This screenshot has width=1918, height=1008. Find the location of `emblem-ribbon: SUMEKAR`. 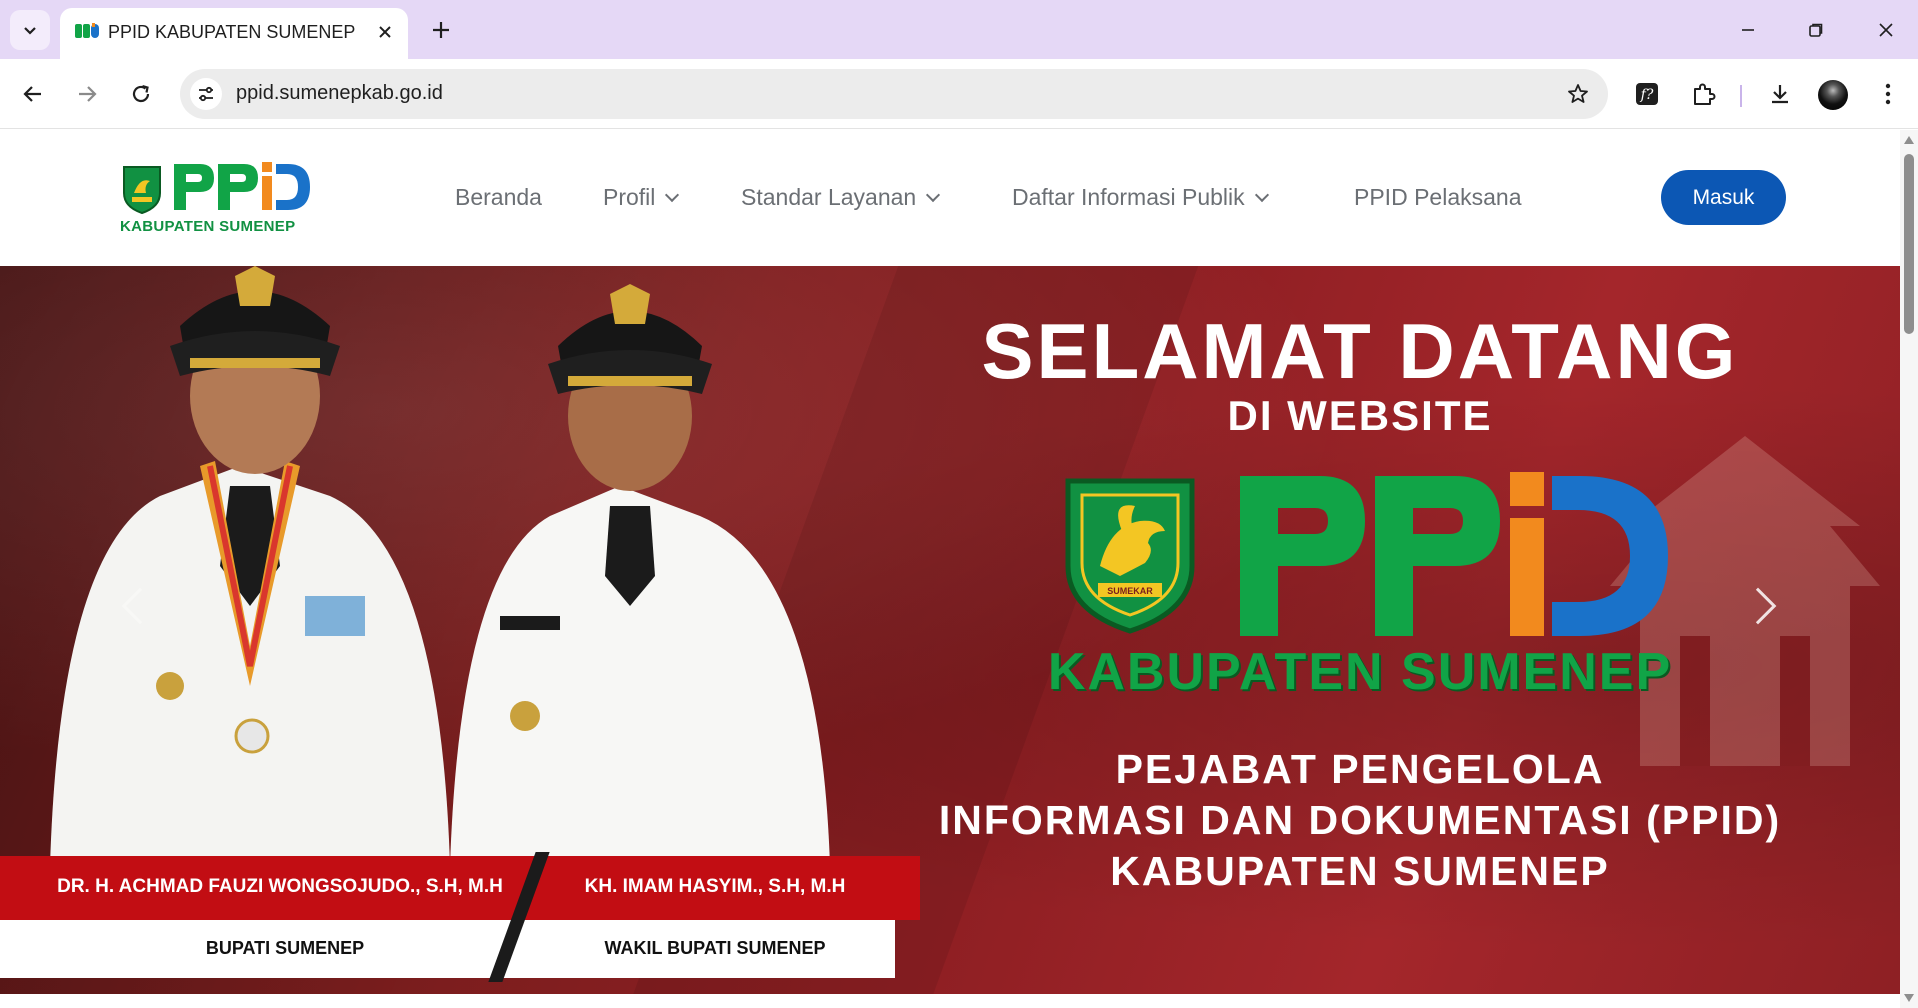

emblem-ribbon: SUMEKAR is located at coordinates (1130, 591).